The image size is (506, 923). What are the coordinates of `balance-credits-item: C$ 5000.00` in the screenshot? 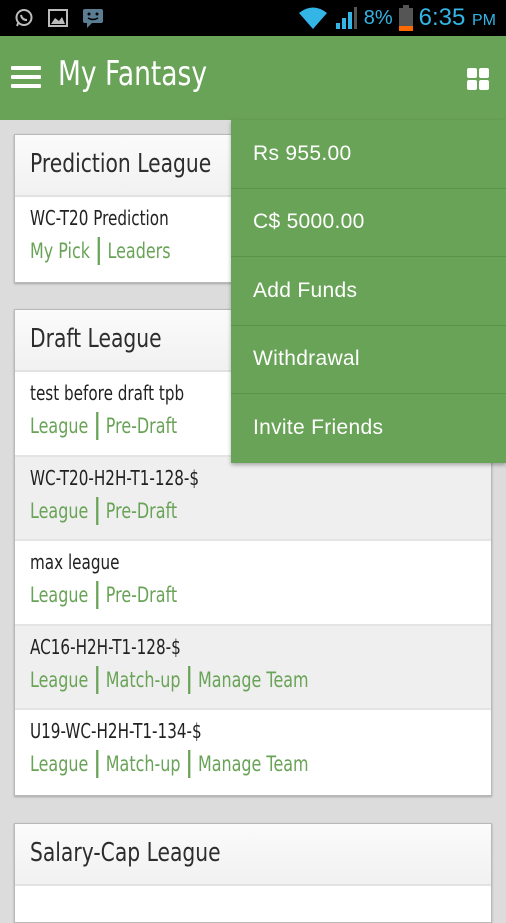 It's located at (368, 223).